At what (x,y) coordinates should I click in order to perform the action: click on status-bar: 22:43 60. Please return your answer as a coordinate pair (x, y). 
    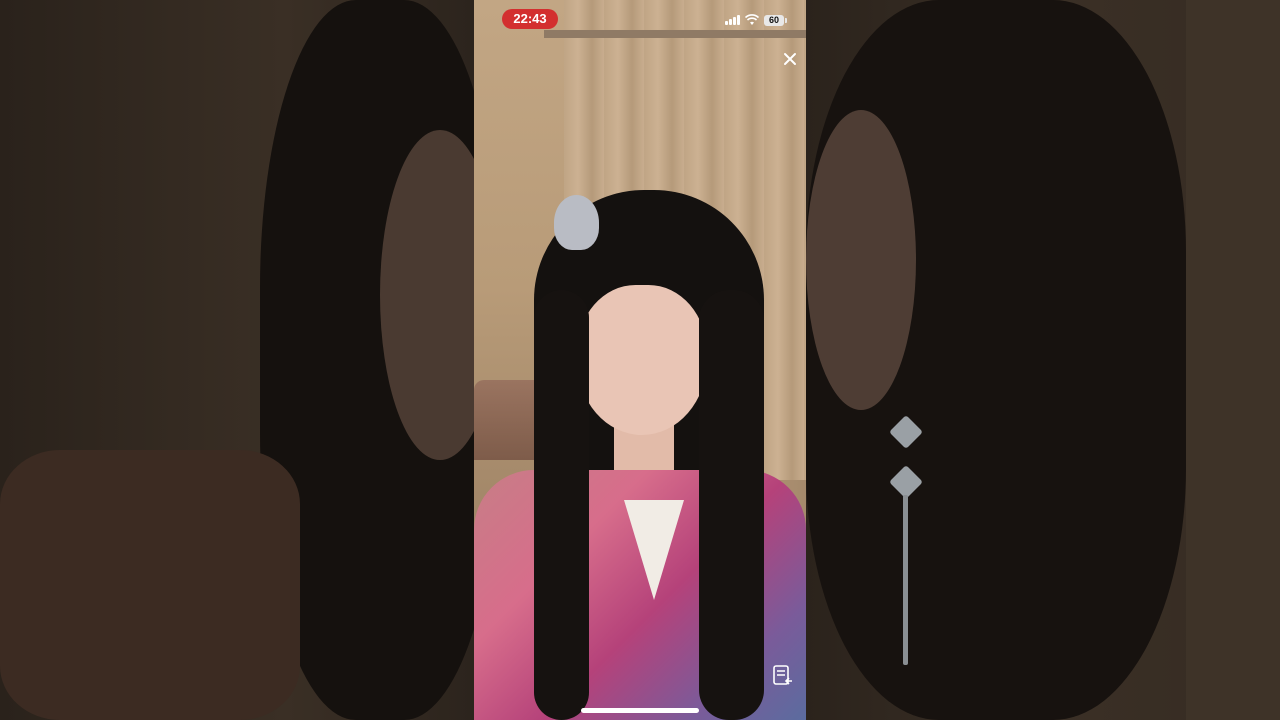
    Looking at the image, I should click on (640, 20).